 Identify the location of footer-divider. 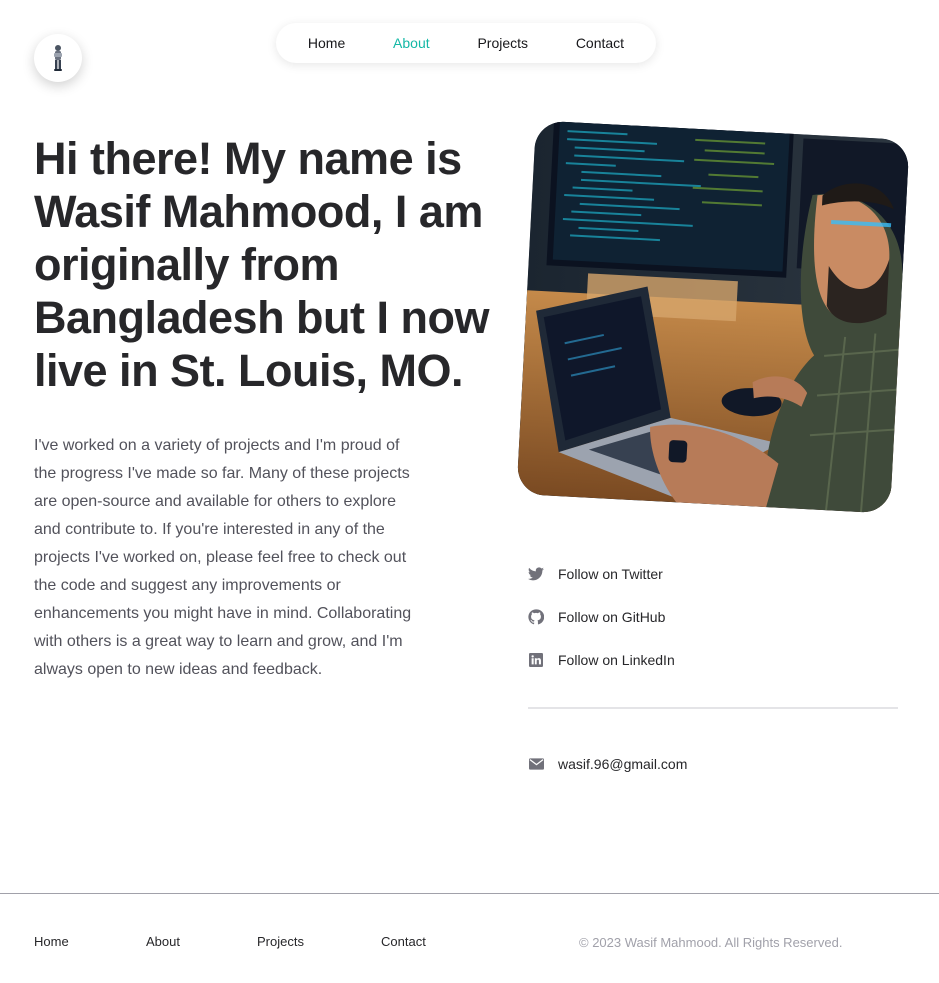
(469, 893).